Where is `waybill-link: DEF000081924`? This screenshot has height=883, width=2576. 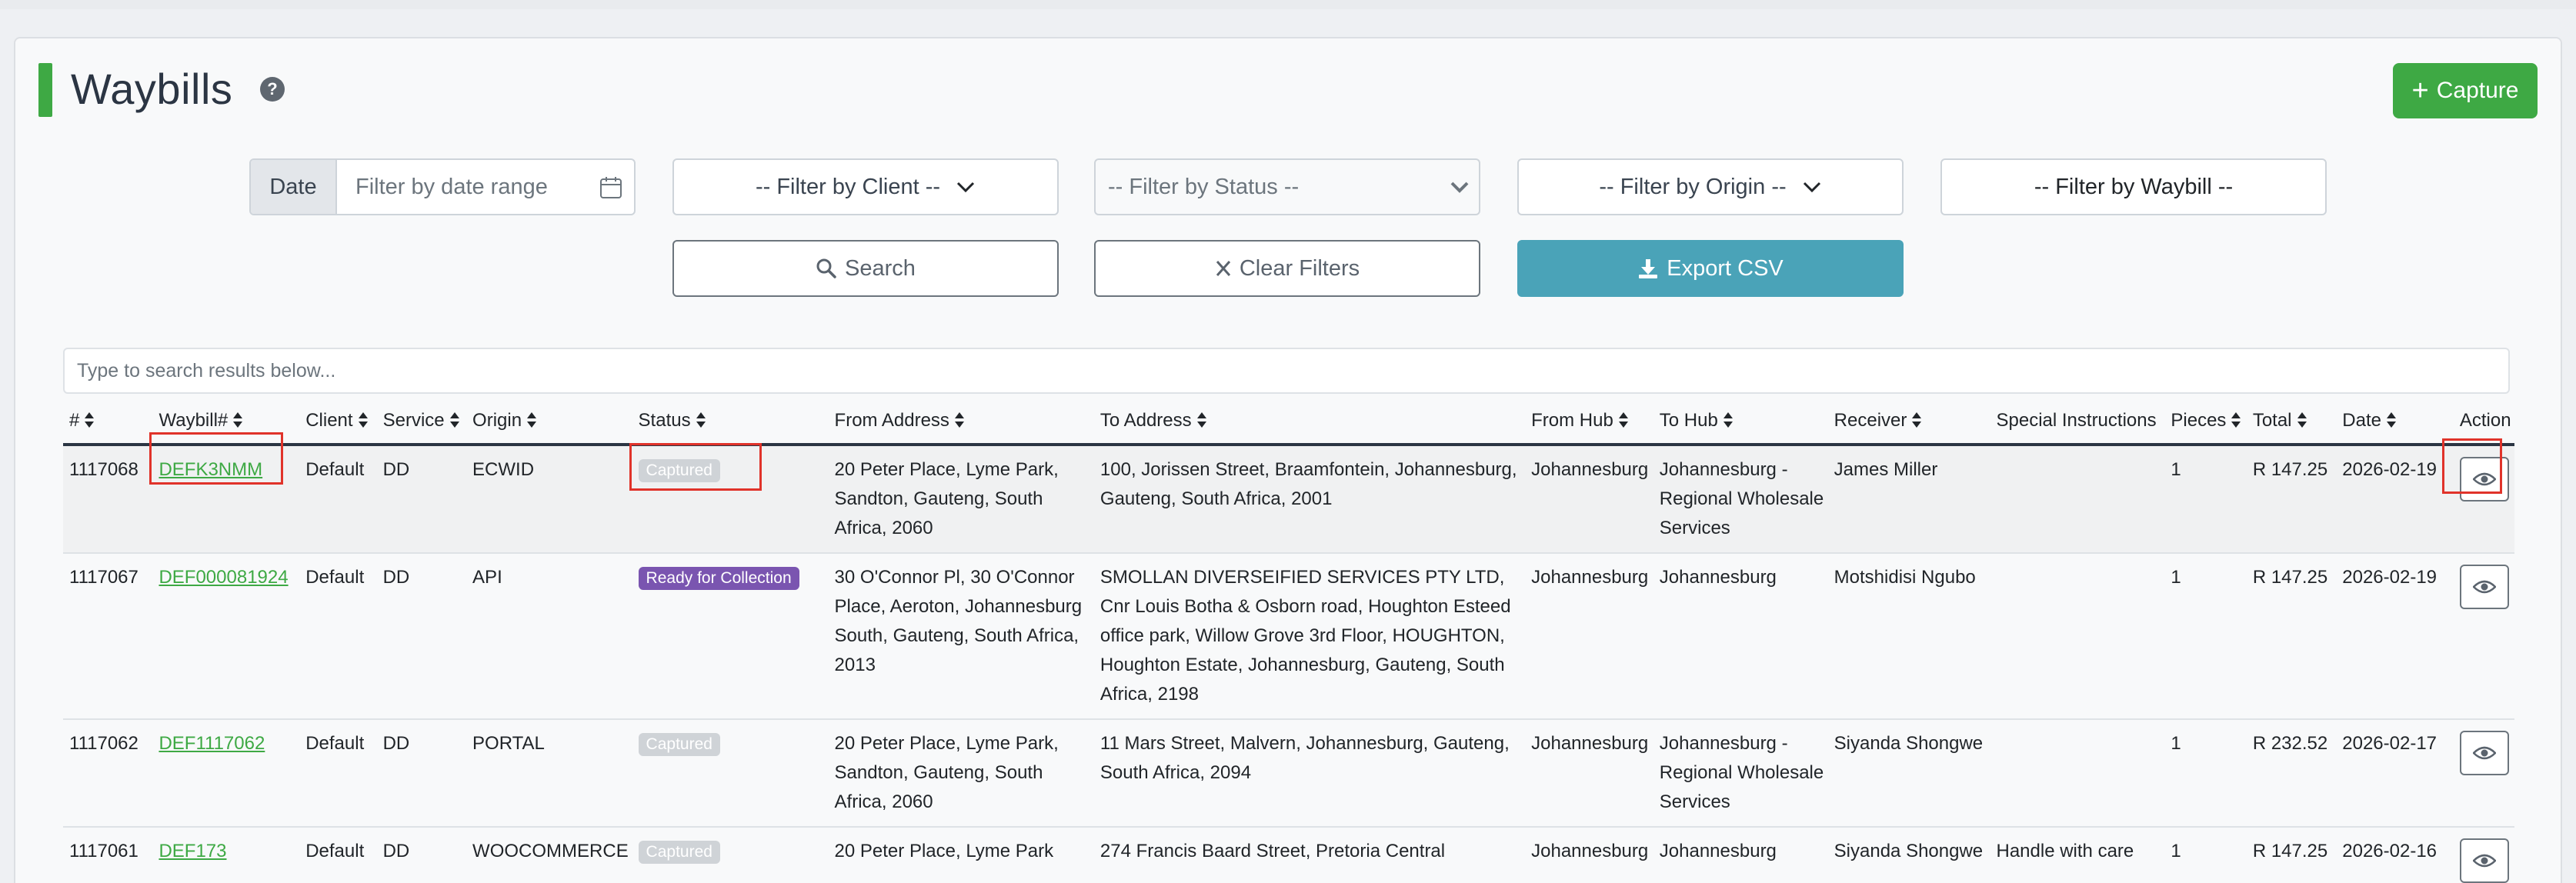 waybill-link: DEF000081924 is located at coordinates (223, 577).